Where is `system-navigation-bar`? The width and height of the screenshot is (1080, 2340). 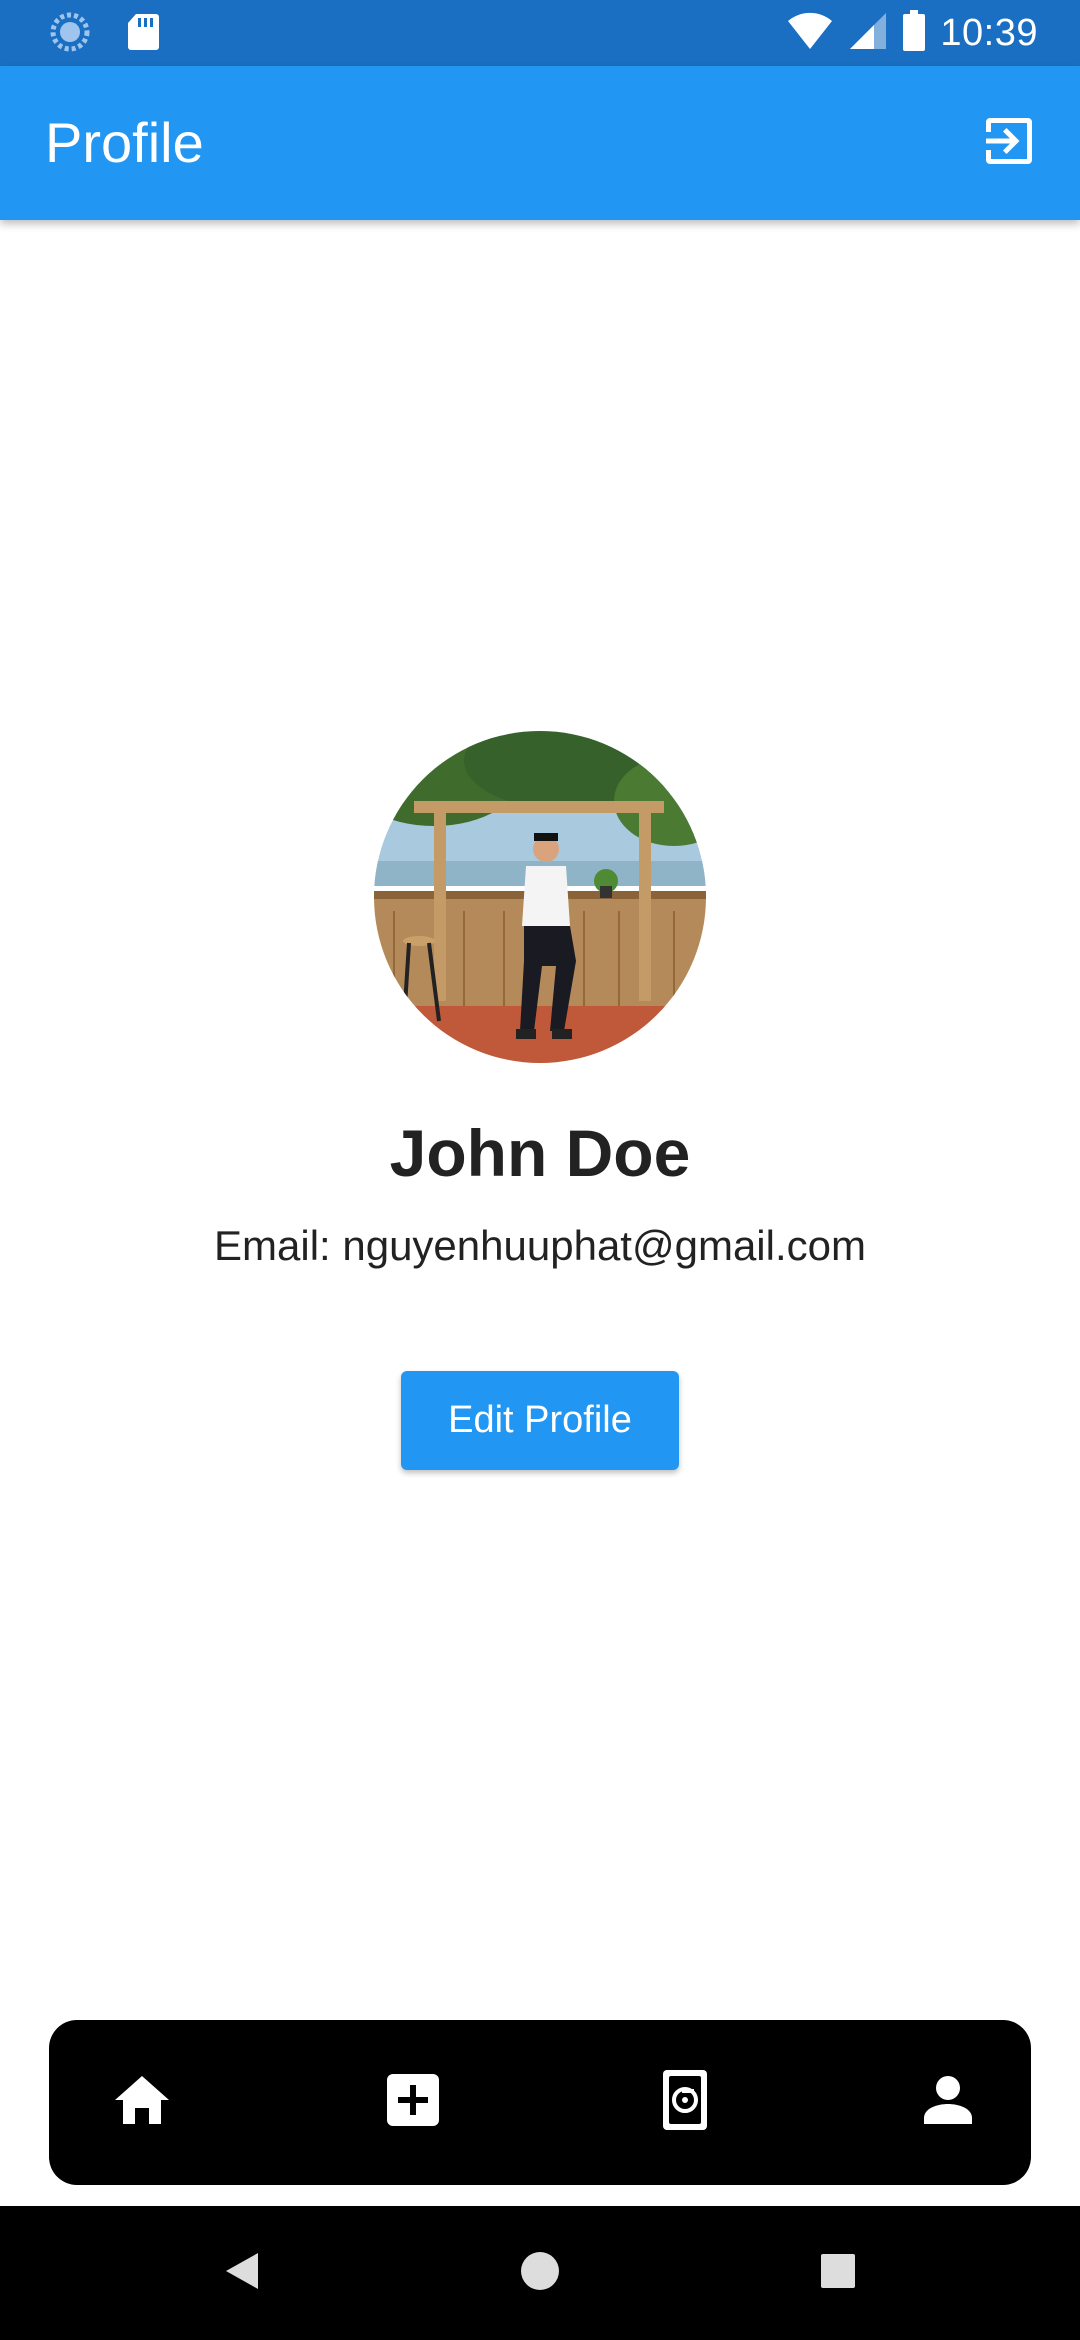
system-navigation-bar is located at coordinates (540, 2273).